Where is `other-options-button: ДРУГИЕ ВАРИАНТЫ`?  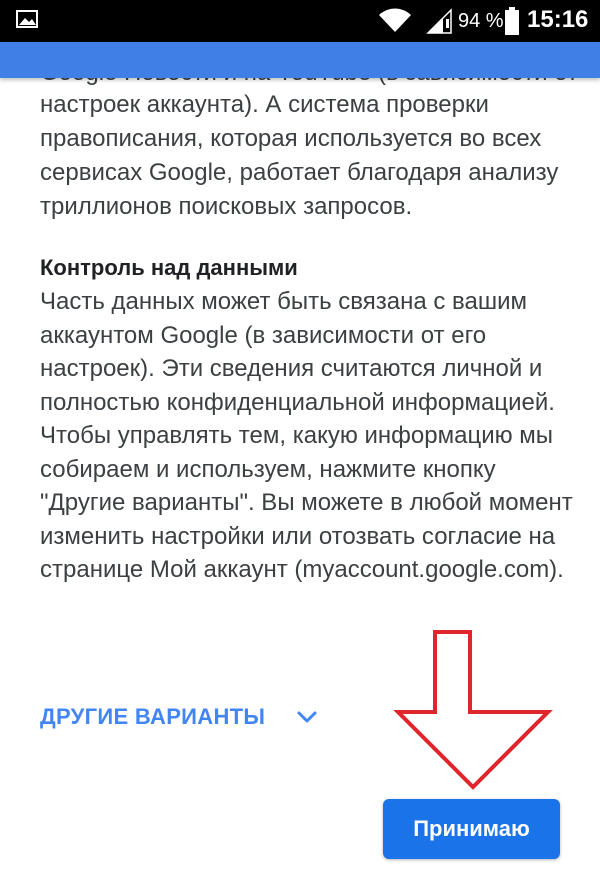
other-options-button: ДРУГИЕ ВАРИАНТЫ is located at coordinates (179, 717).